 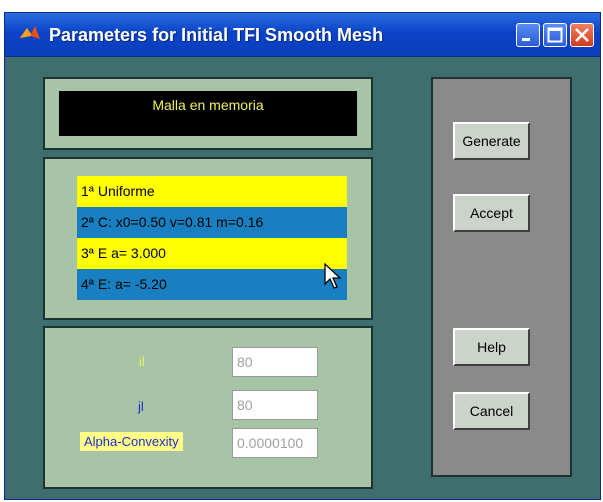 I want to click on mesh-list-item: 3ª E a= 3.000, so click(x=212, y=253).